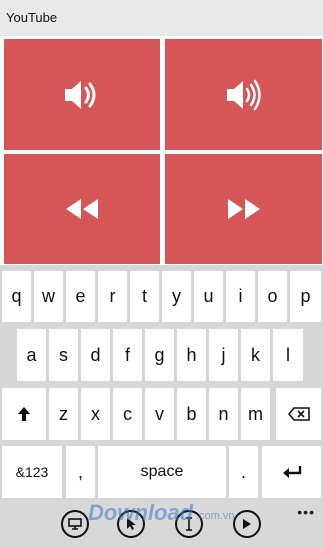 This screenshot has height=548, width=323. I want to click on fast-forward-button, so click(243, 209).